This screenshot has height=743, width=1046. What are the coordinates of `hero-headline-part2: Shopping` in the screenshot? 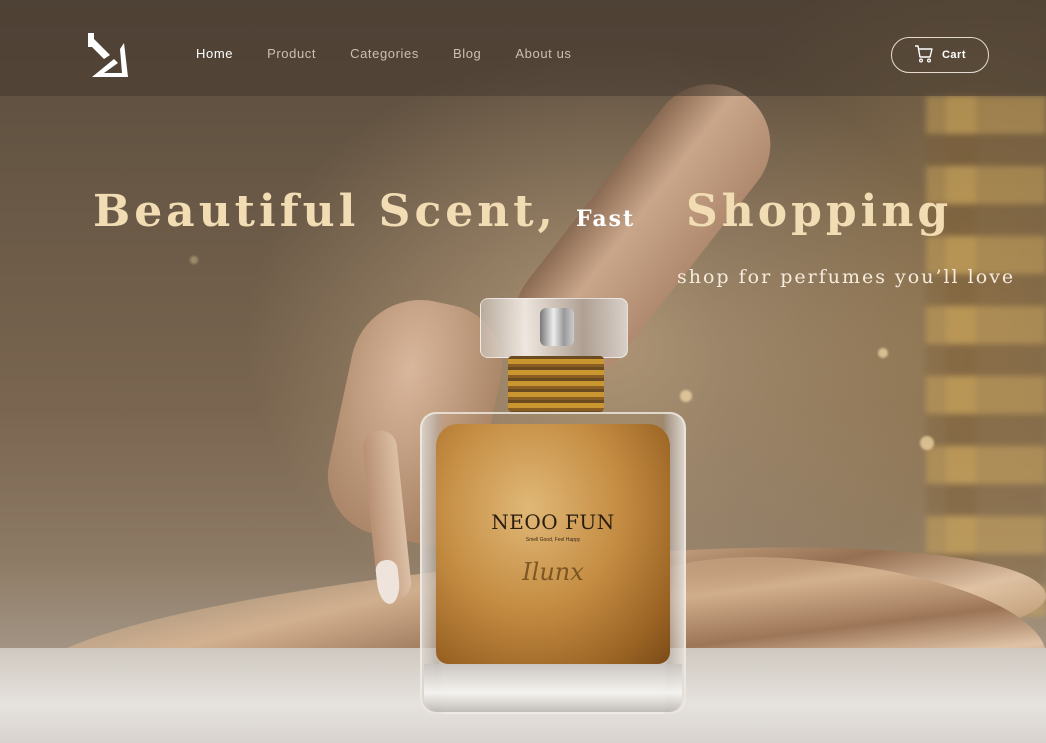 It's located at (819, 211).